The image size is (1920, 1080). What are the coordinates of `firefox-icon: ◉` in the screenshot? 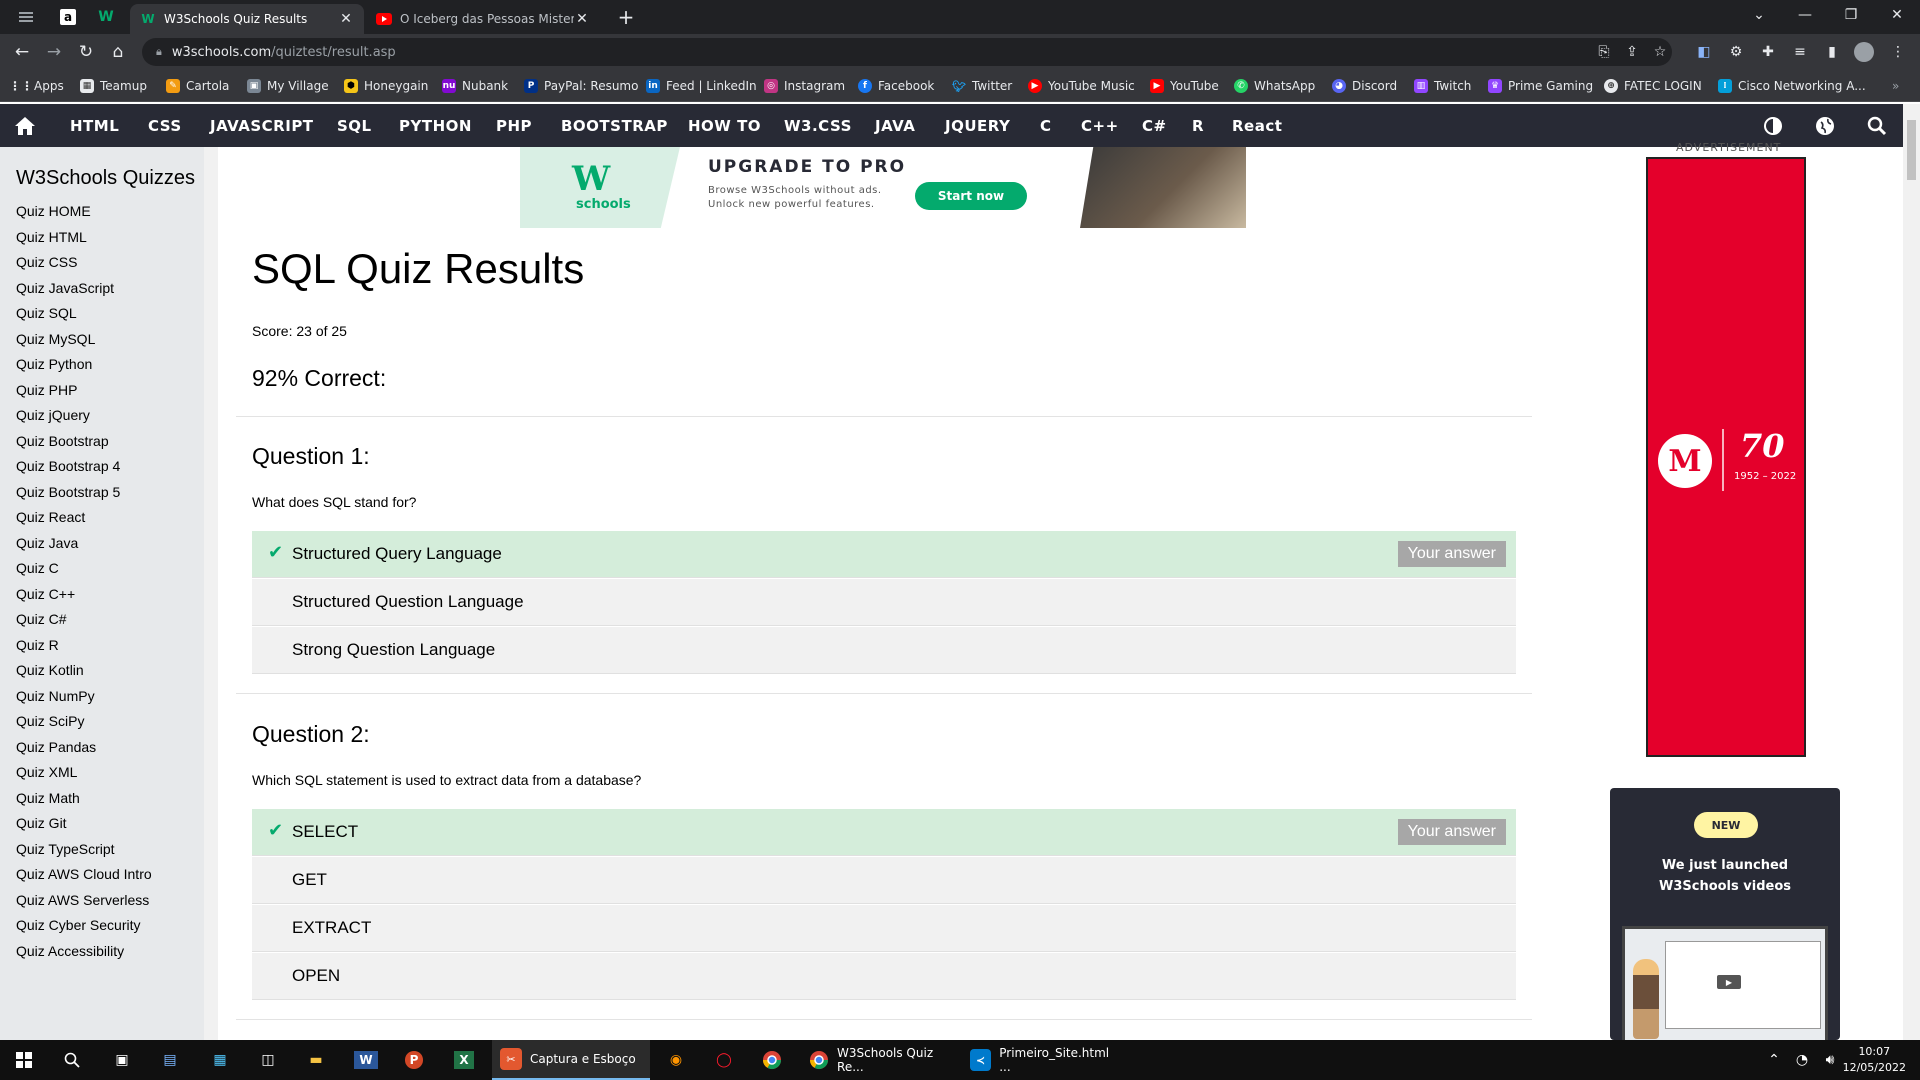 It's located at (676, 1060).